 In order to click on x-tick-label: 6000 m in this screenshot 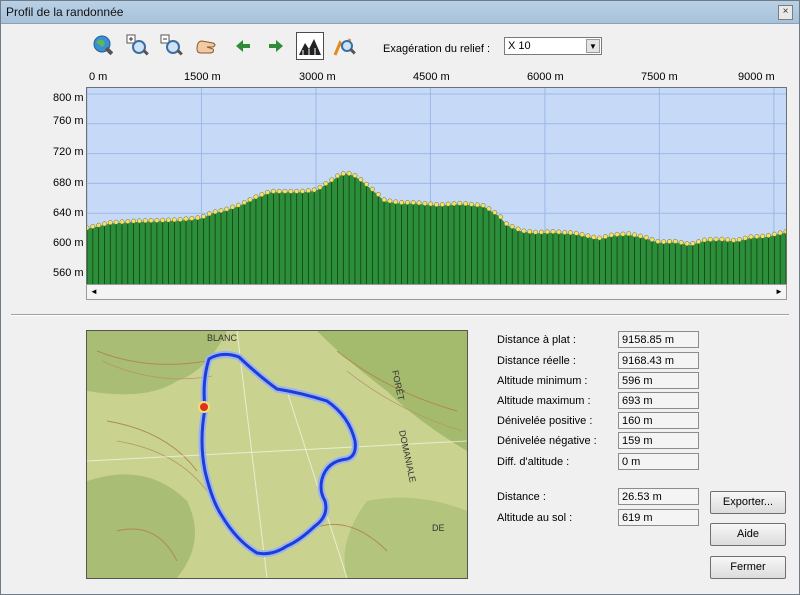, I will do `click(545, 77)`.